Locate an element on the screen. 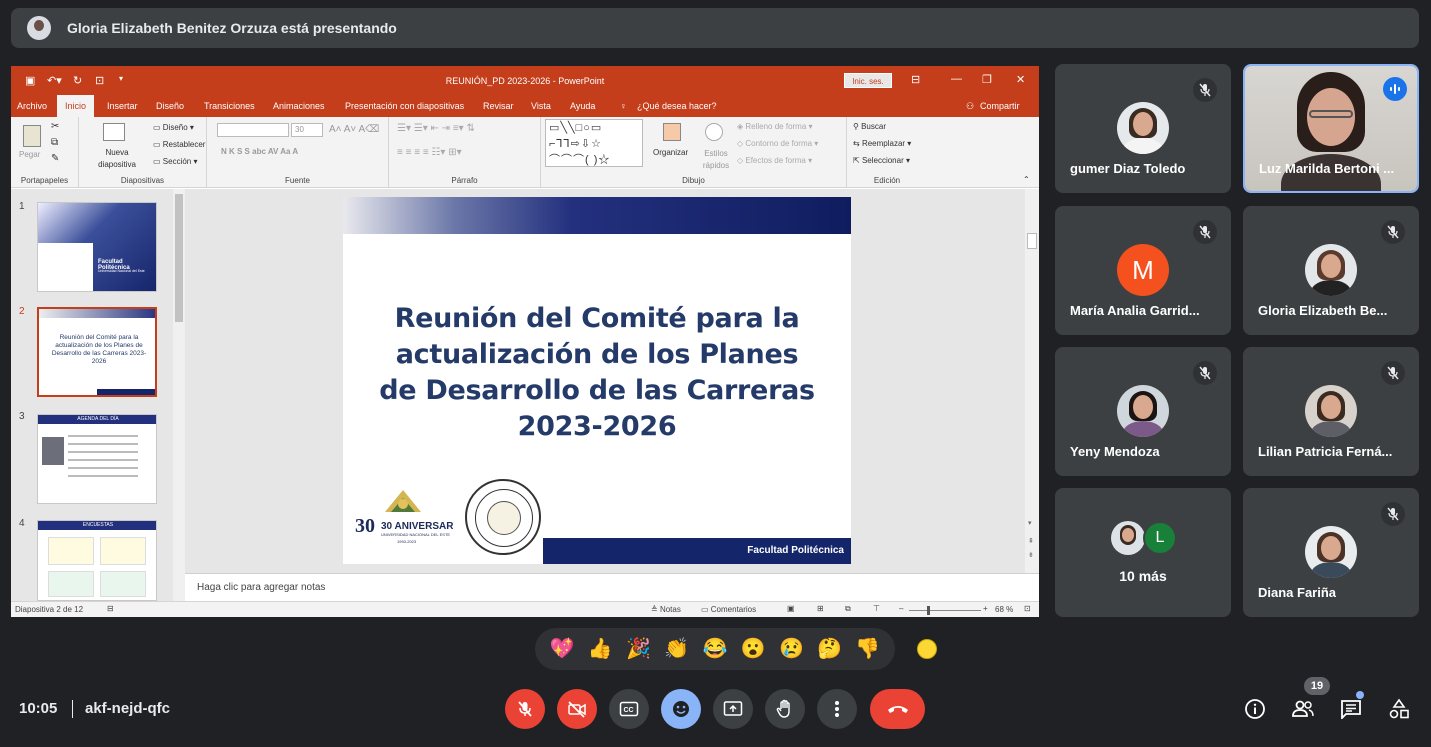 This screenshot has height=747, width=1431. arrange-button: Organizar is located at coordinates (670, 152).